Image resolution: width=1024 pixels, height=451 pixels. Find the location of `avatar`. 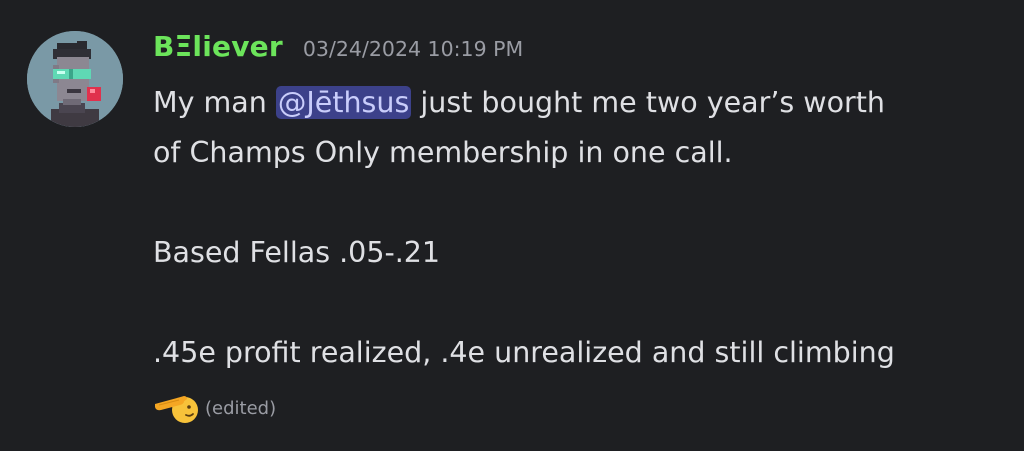

avatar is located at coordinates (75, 79).